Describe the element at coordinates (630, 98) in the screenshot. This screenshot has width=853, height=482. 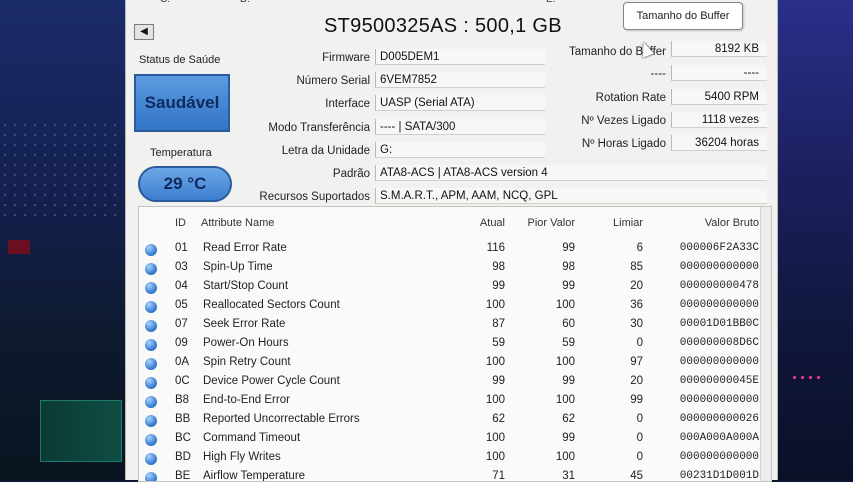
I see `rotation-rate-label: Rotation Rate` at that location.